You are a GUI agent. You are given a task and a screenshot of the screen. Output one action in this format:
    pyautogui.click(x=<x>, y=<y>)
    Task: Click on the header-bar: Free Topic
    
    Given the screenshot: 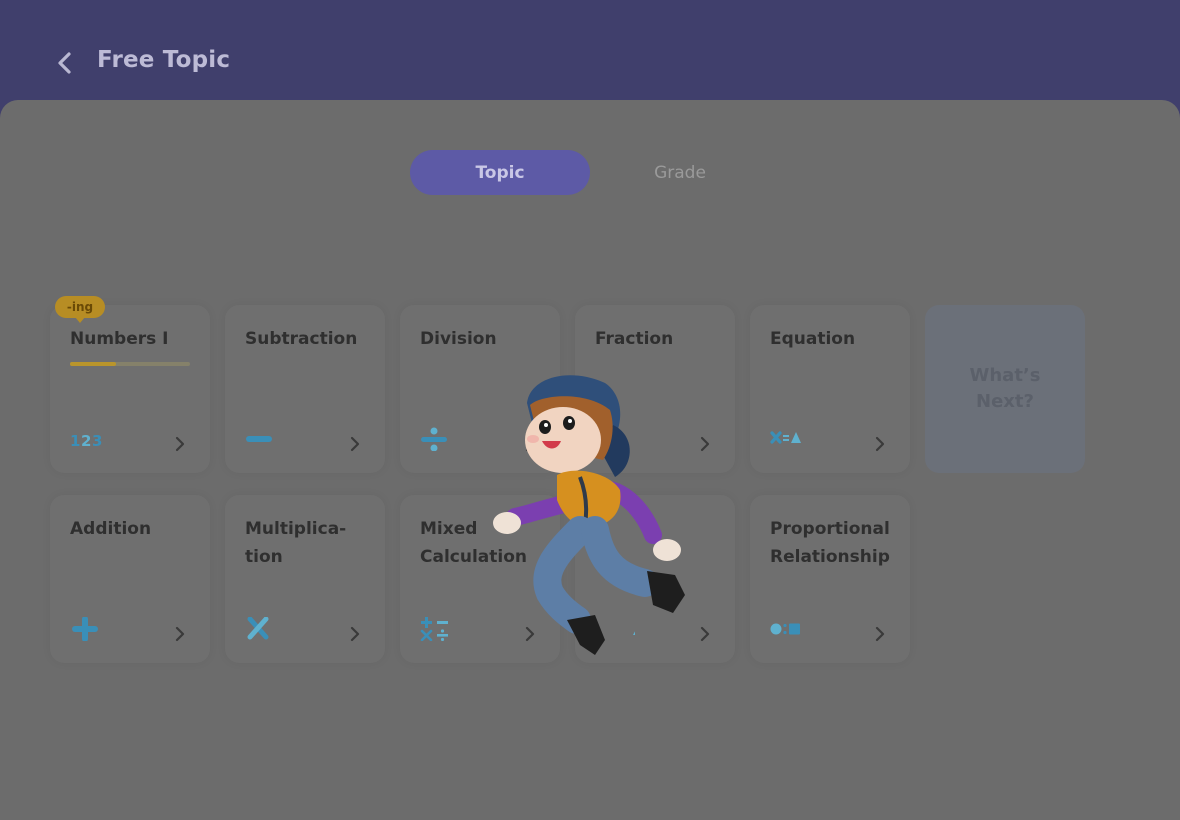 What is the action you would take?
    pyautogui.click(x=590, y=50)
    